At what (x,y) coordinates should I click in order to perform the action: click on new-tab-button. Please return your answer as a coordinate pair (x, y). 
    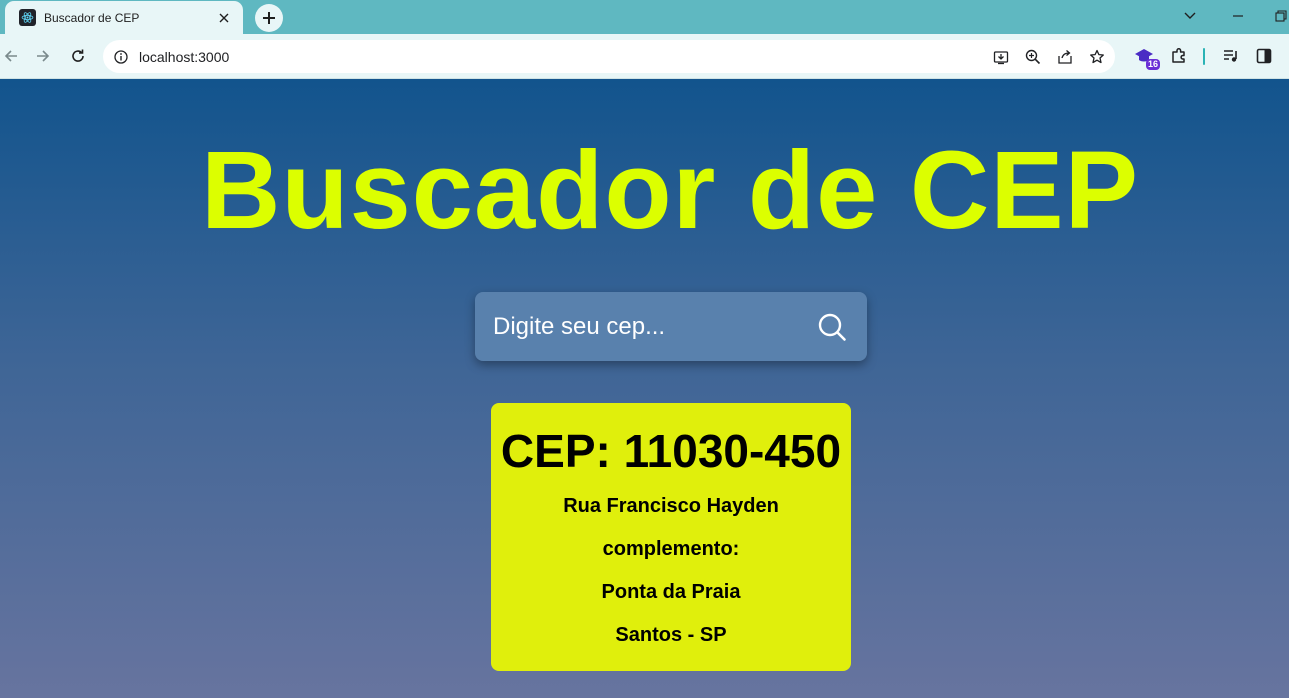
    Looking at the image, I should click on (269, 18).